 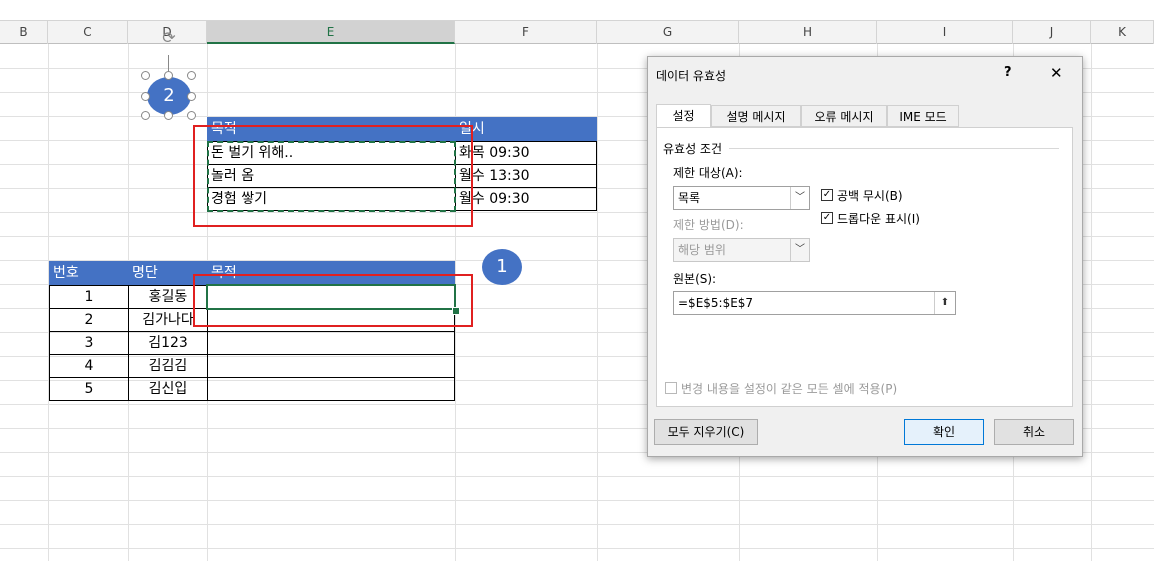 What do you see at coordinates (741, 250) in the screenshot?
I see `data-select: 해당 범위 ﹀` at bounding box center [741, 250].